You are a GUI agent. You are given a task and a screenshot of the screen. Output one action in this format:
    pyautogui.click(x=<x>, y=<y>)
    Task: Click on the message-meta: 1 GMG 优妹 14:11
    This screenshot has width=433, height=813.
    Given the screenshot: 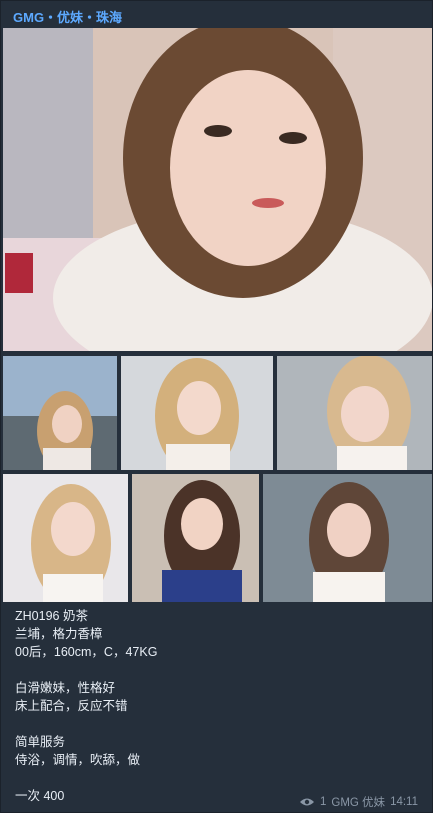 What is the action you would take?
    pyautogui.click(x=358, y=802)
    